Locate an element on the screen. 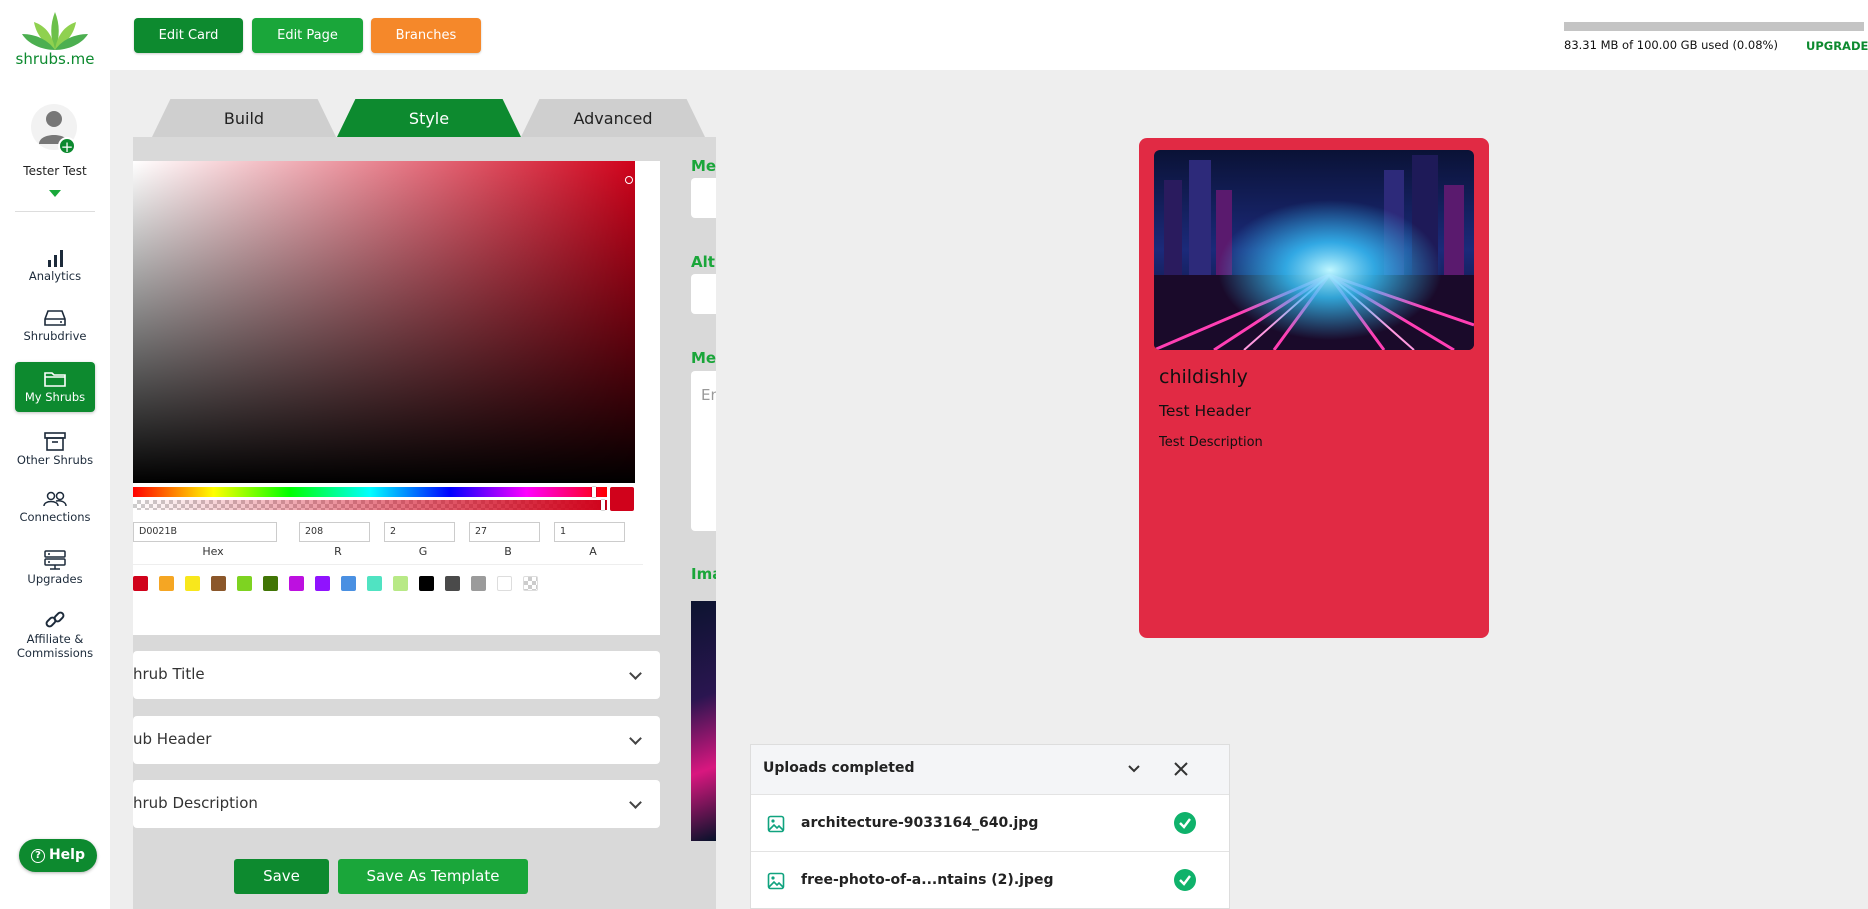  upgrade-link: UPGRADE is located at coordinates (1837, 46).